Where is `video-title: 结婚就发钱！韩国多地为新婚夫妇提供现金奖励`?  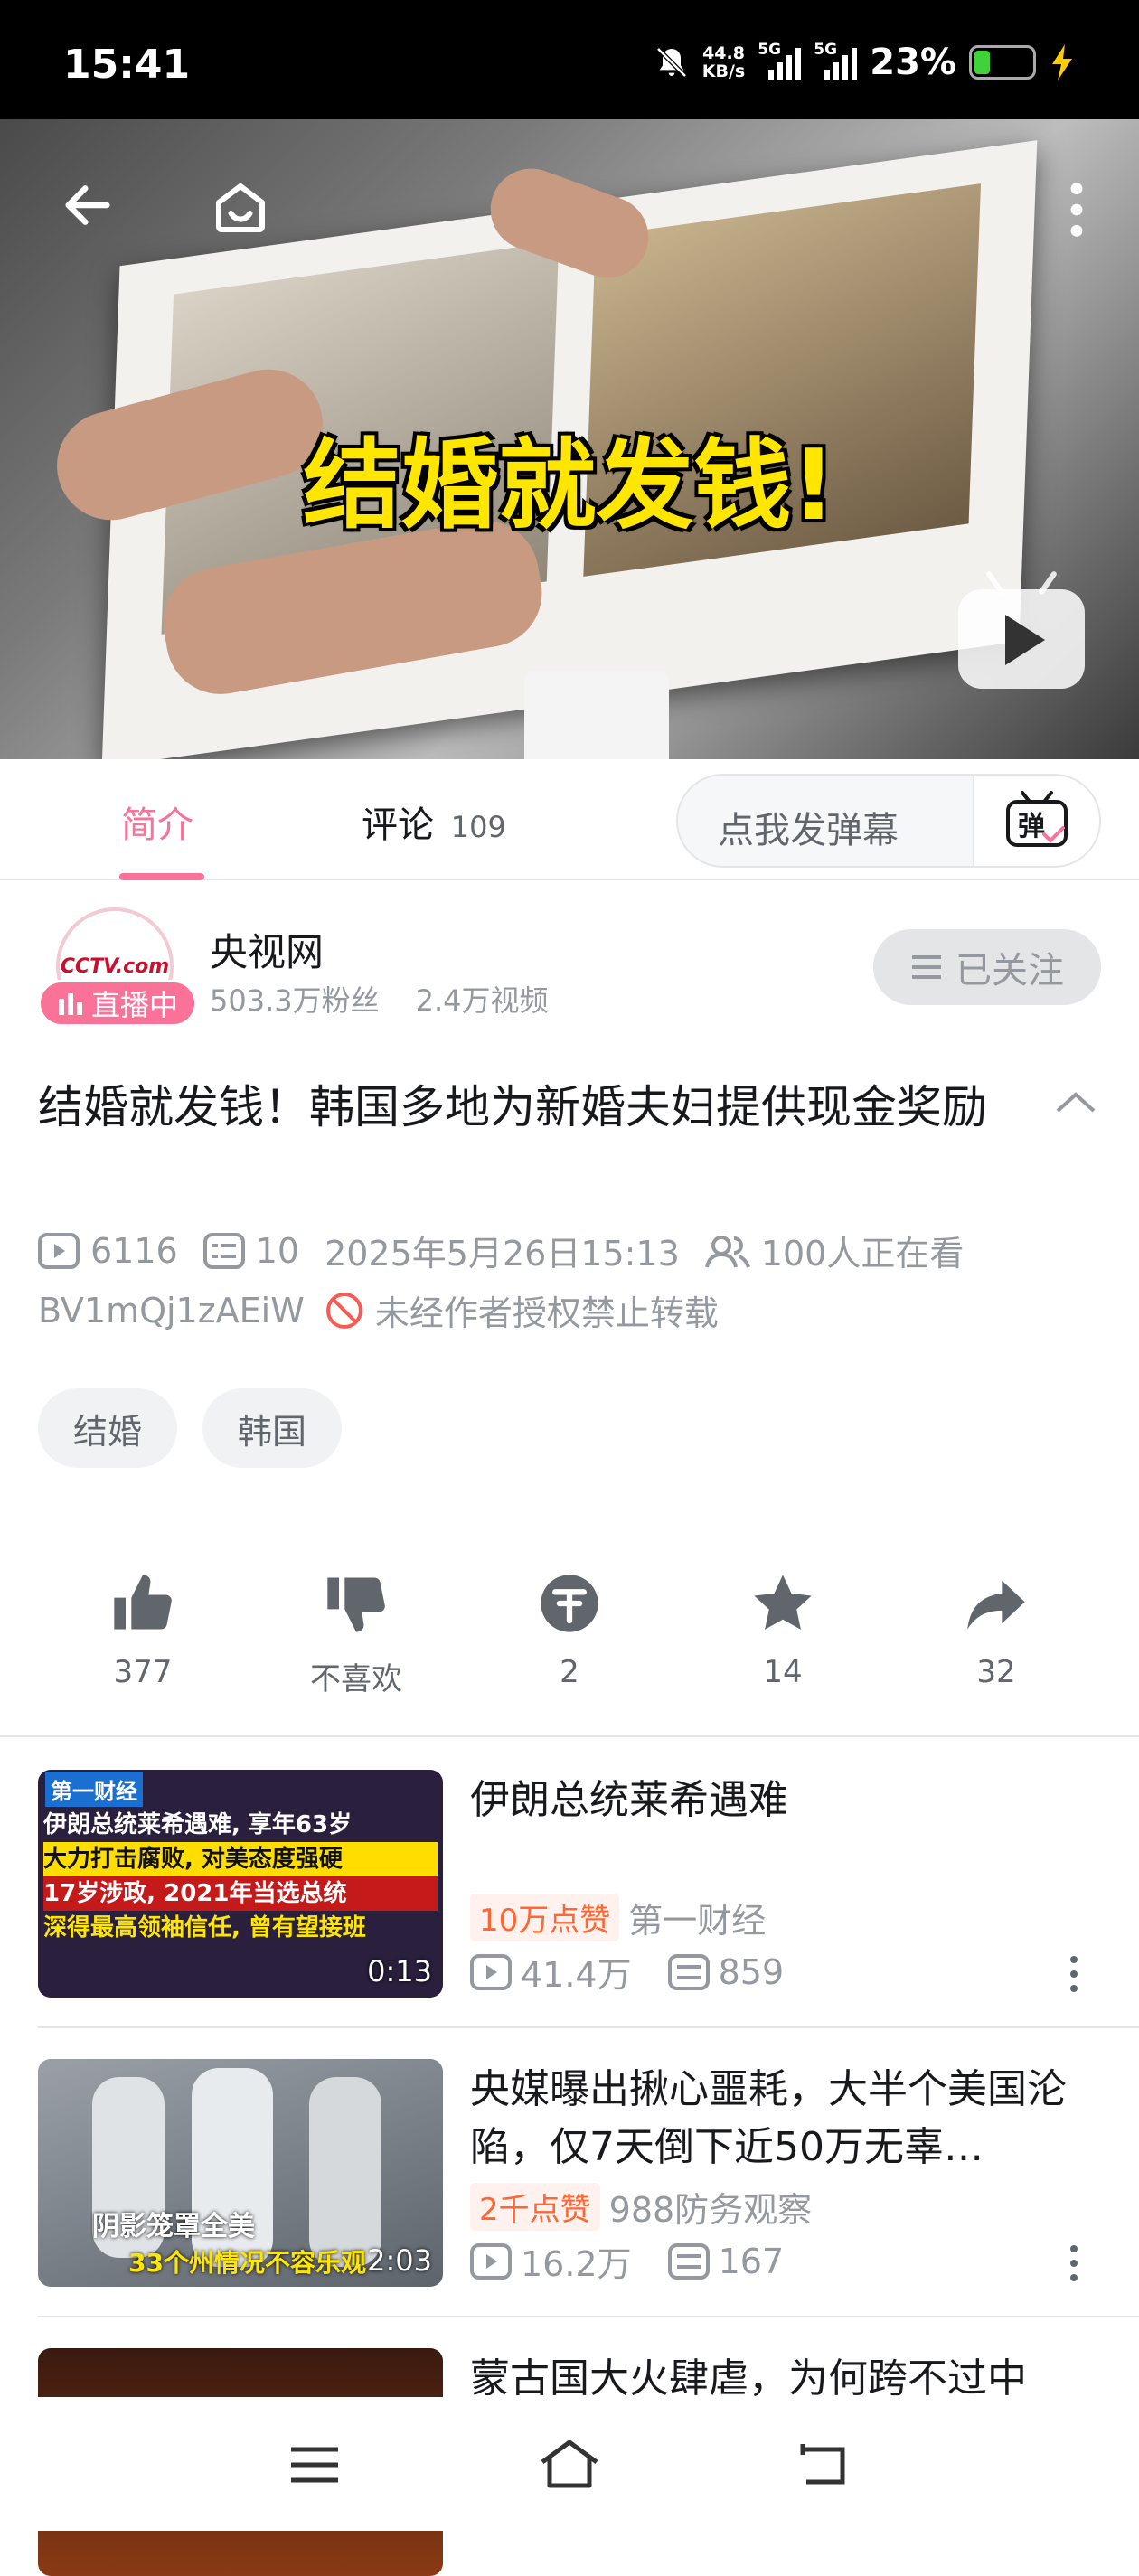 video-title: 结婚就发钱！韩国多地为新婚夫妇提供现金奖励 is located at coordinates (512, 1107).